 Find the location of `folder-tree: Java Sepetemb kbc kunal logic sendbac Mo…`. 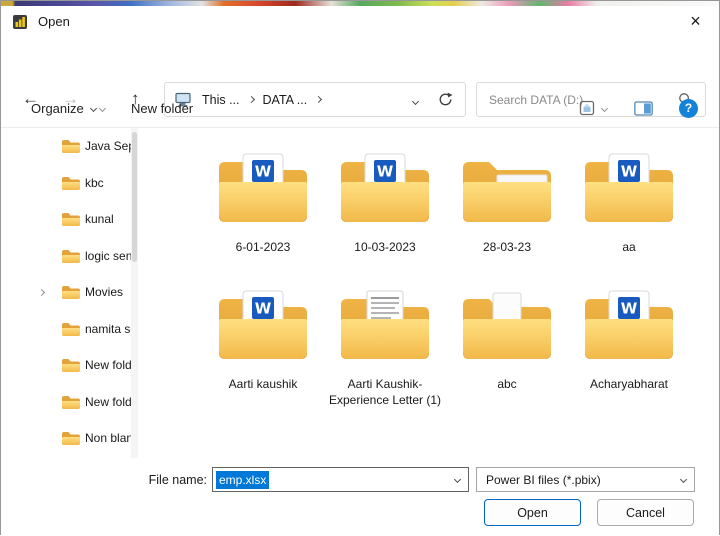

folder-tree: Java Sepetemb kbc kunal logic sendbac Mo… is located at coordinates (66, 293).